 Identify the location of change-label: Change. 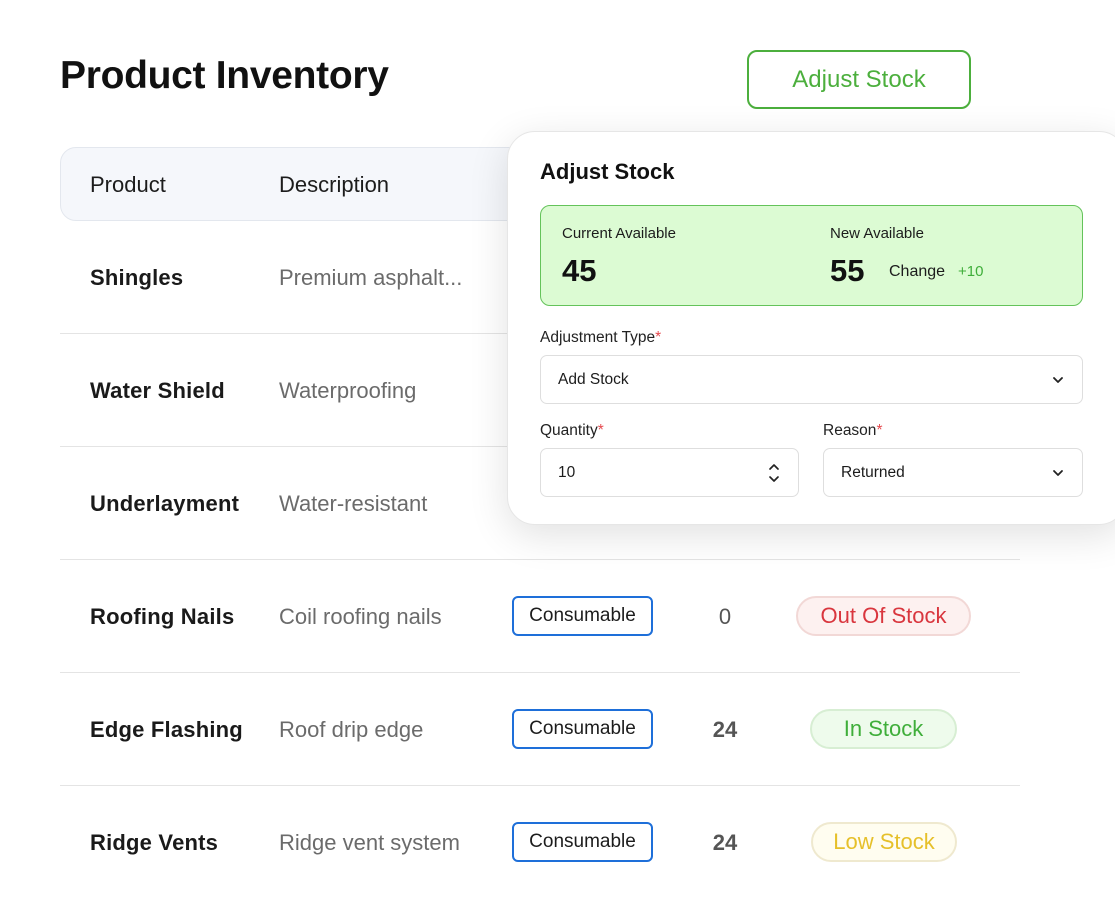
(917, 271).